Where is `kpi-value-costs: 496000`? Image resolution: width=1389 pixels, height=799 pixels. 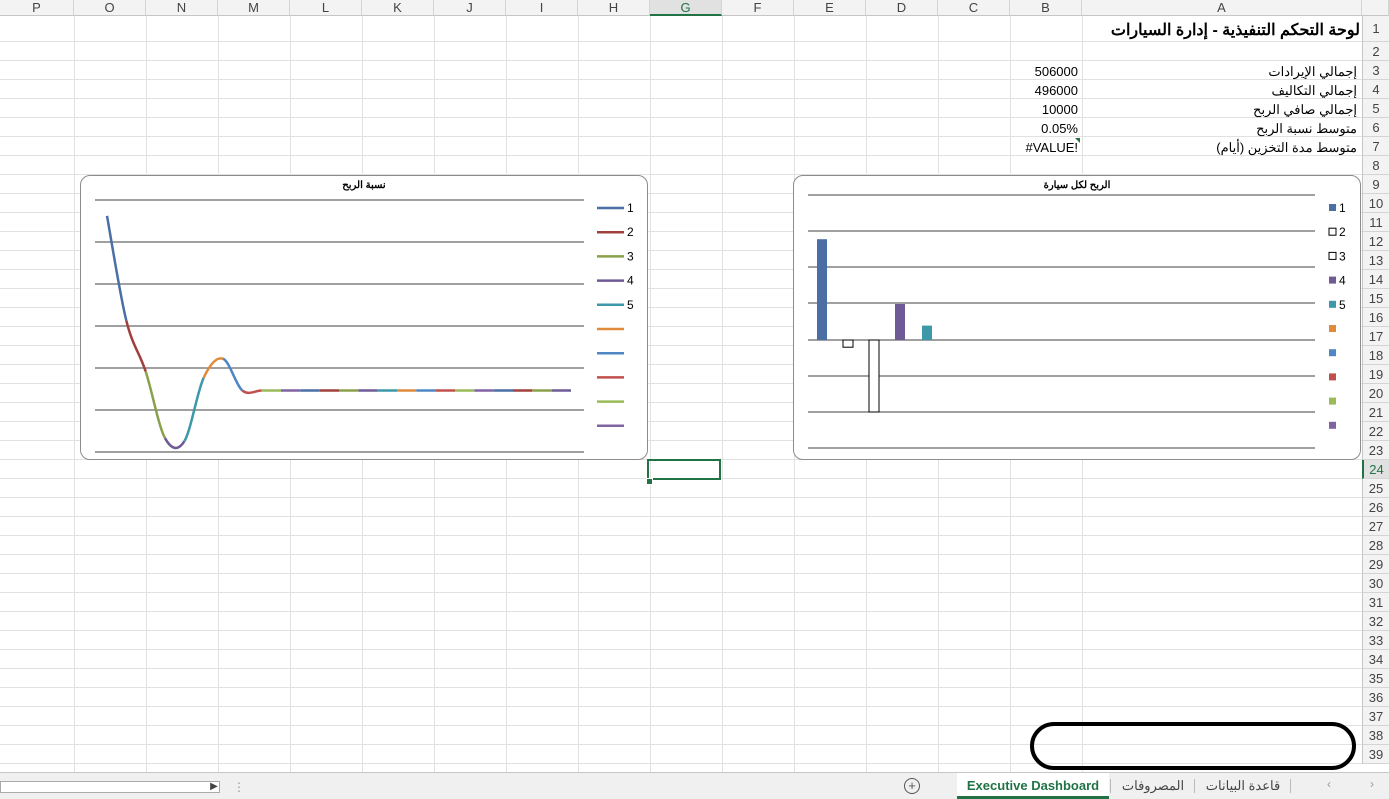
kpi-value-costs: 496000 is located at coordinates (1056, 90).